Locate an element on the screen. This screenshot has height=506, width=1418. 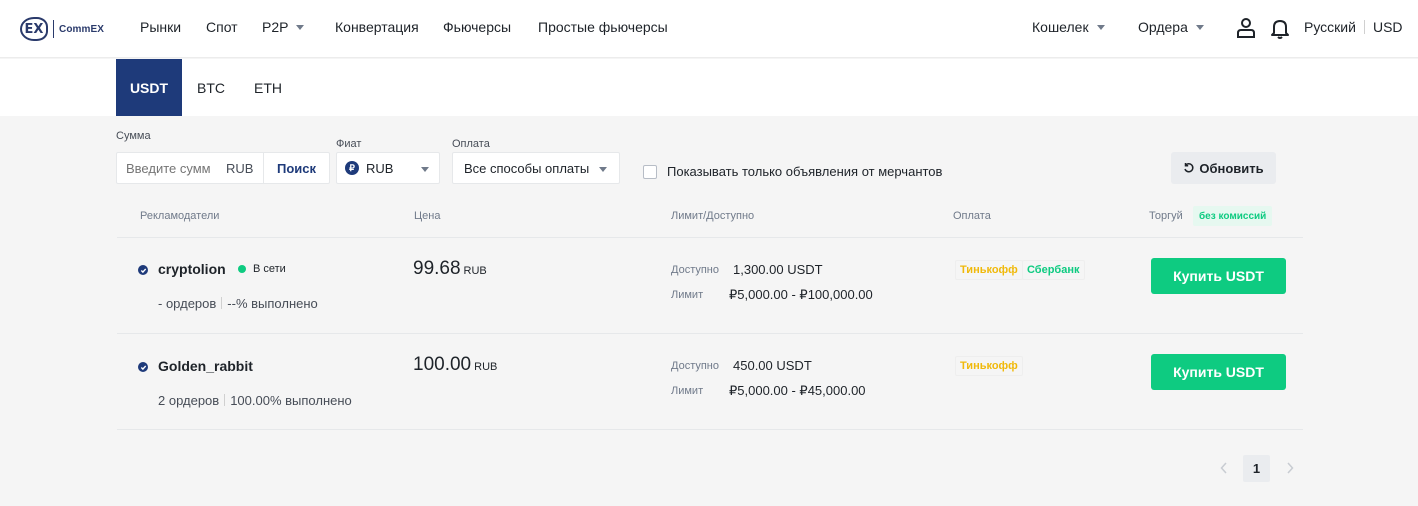
advertiser-name: Golden_rabbit is located at coordinates (205, 366).